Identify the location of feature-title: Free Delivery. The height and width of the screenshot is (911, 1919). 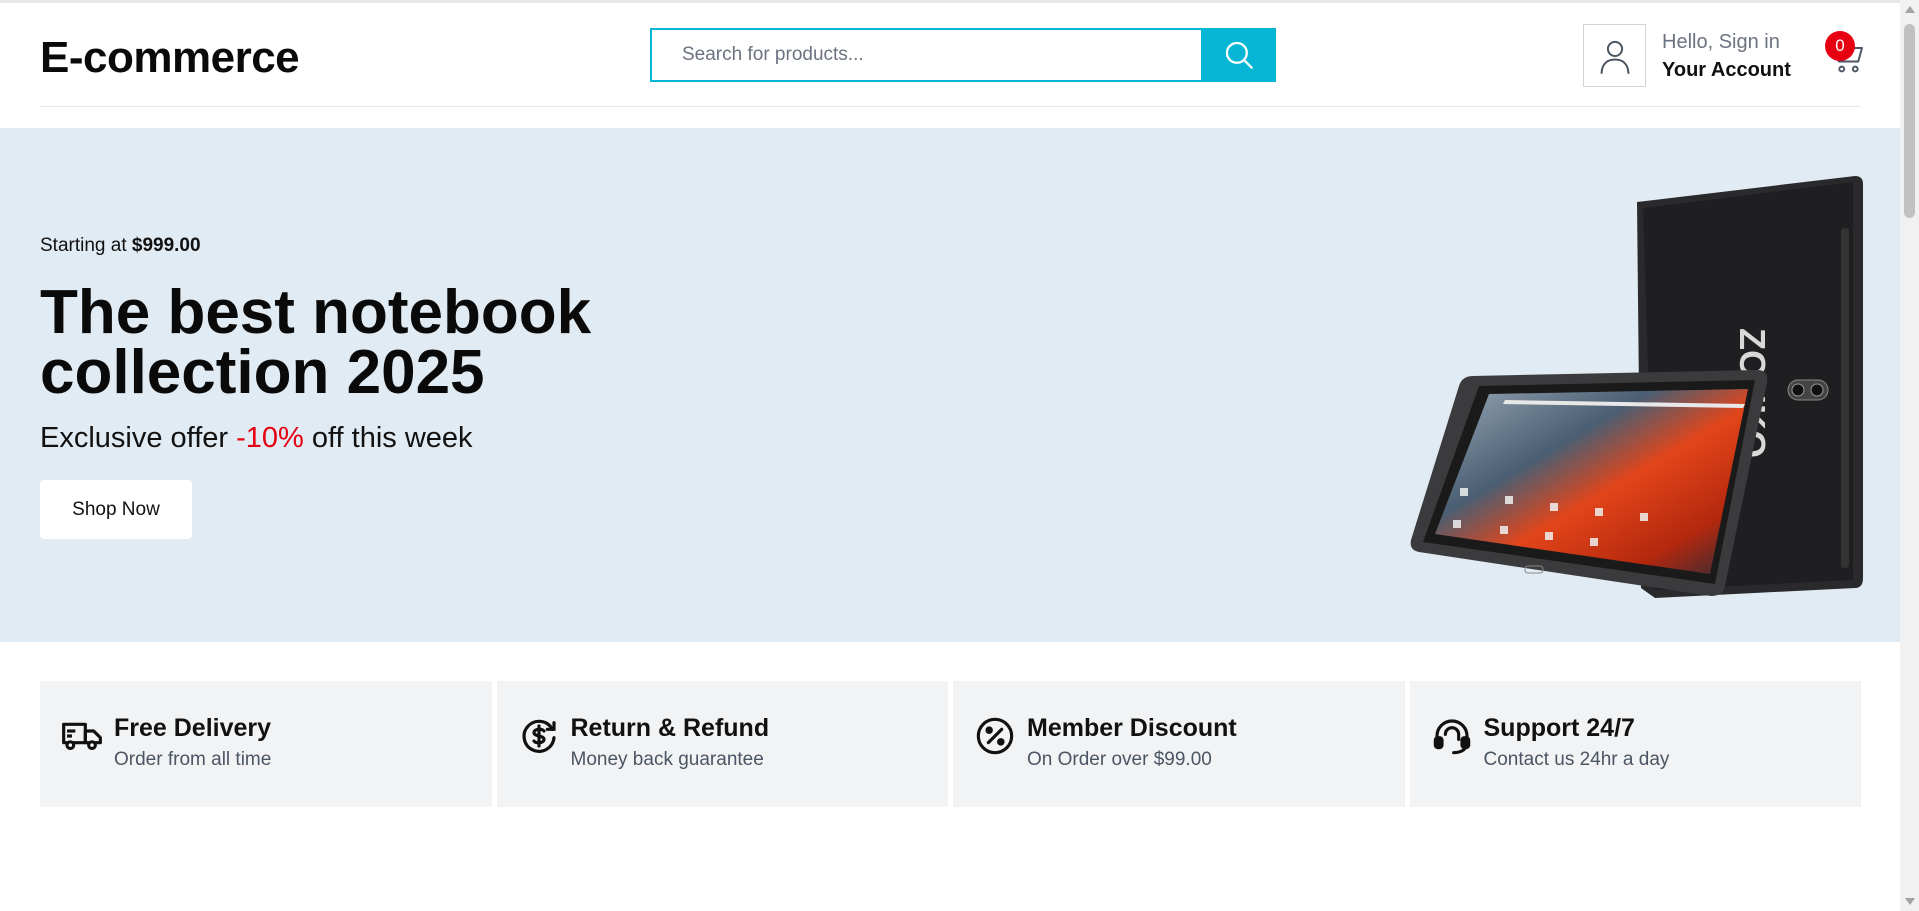
(193, 728).